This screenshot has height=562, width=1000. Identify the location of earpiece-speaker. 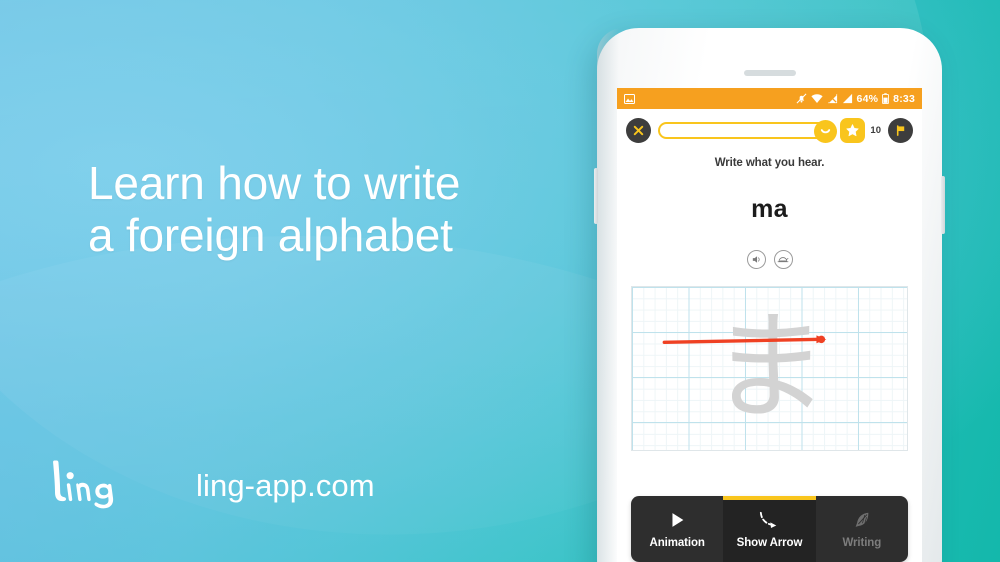
(769, 73).